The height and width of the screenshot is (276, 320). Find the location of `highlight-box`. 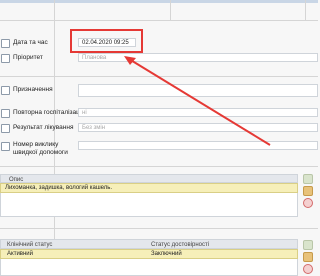

highlight-box is located at coordinates (106, 41).